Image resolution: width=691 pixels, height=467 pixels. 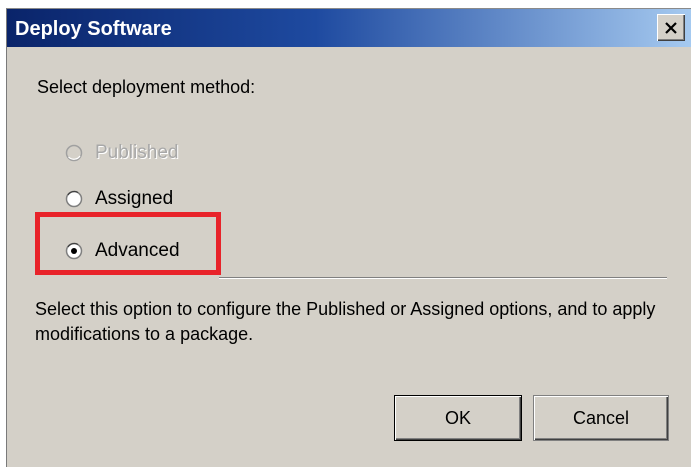 I want to click on cancel-button: Cancel, so click(x=601, y=418).